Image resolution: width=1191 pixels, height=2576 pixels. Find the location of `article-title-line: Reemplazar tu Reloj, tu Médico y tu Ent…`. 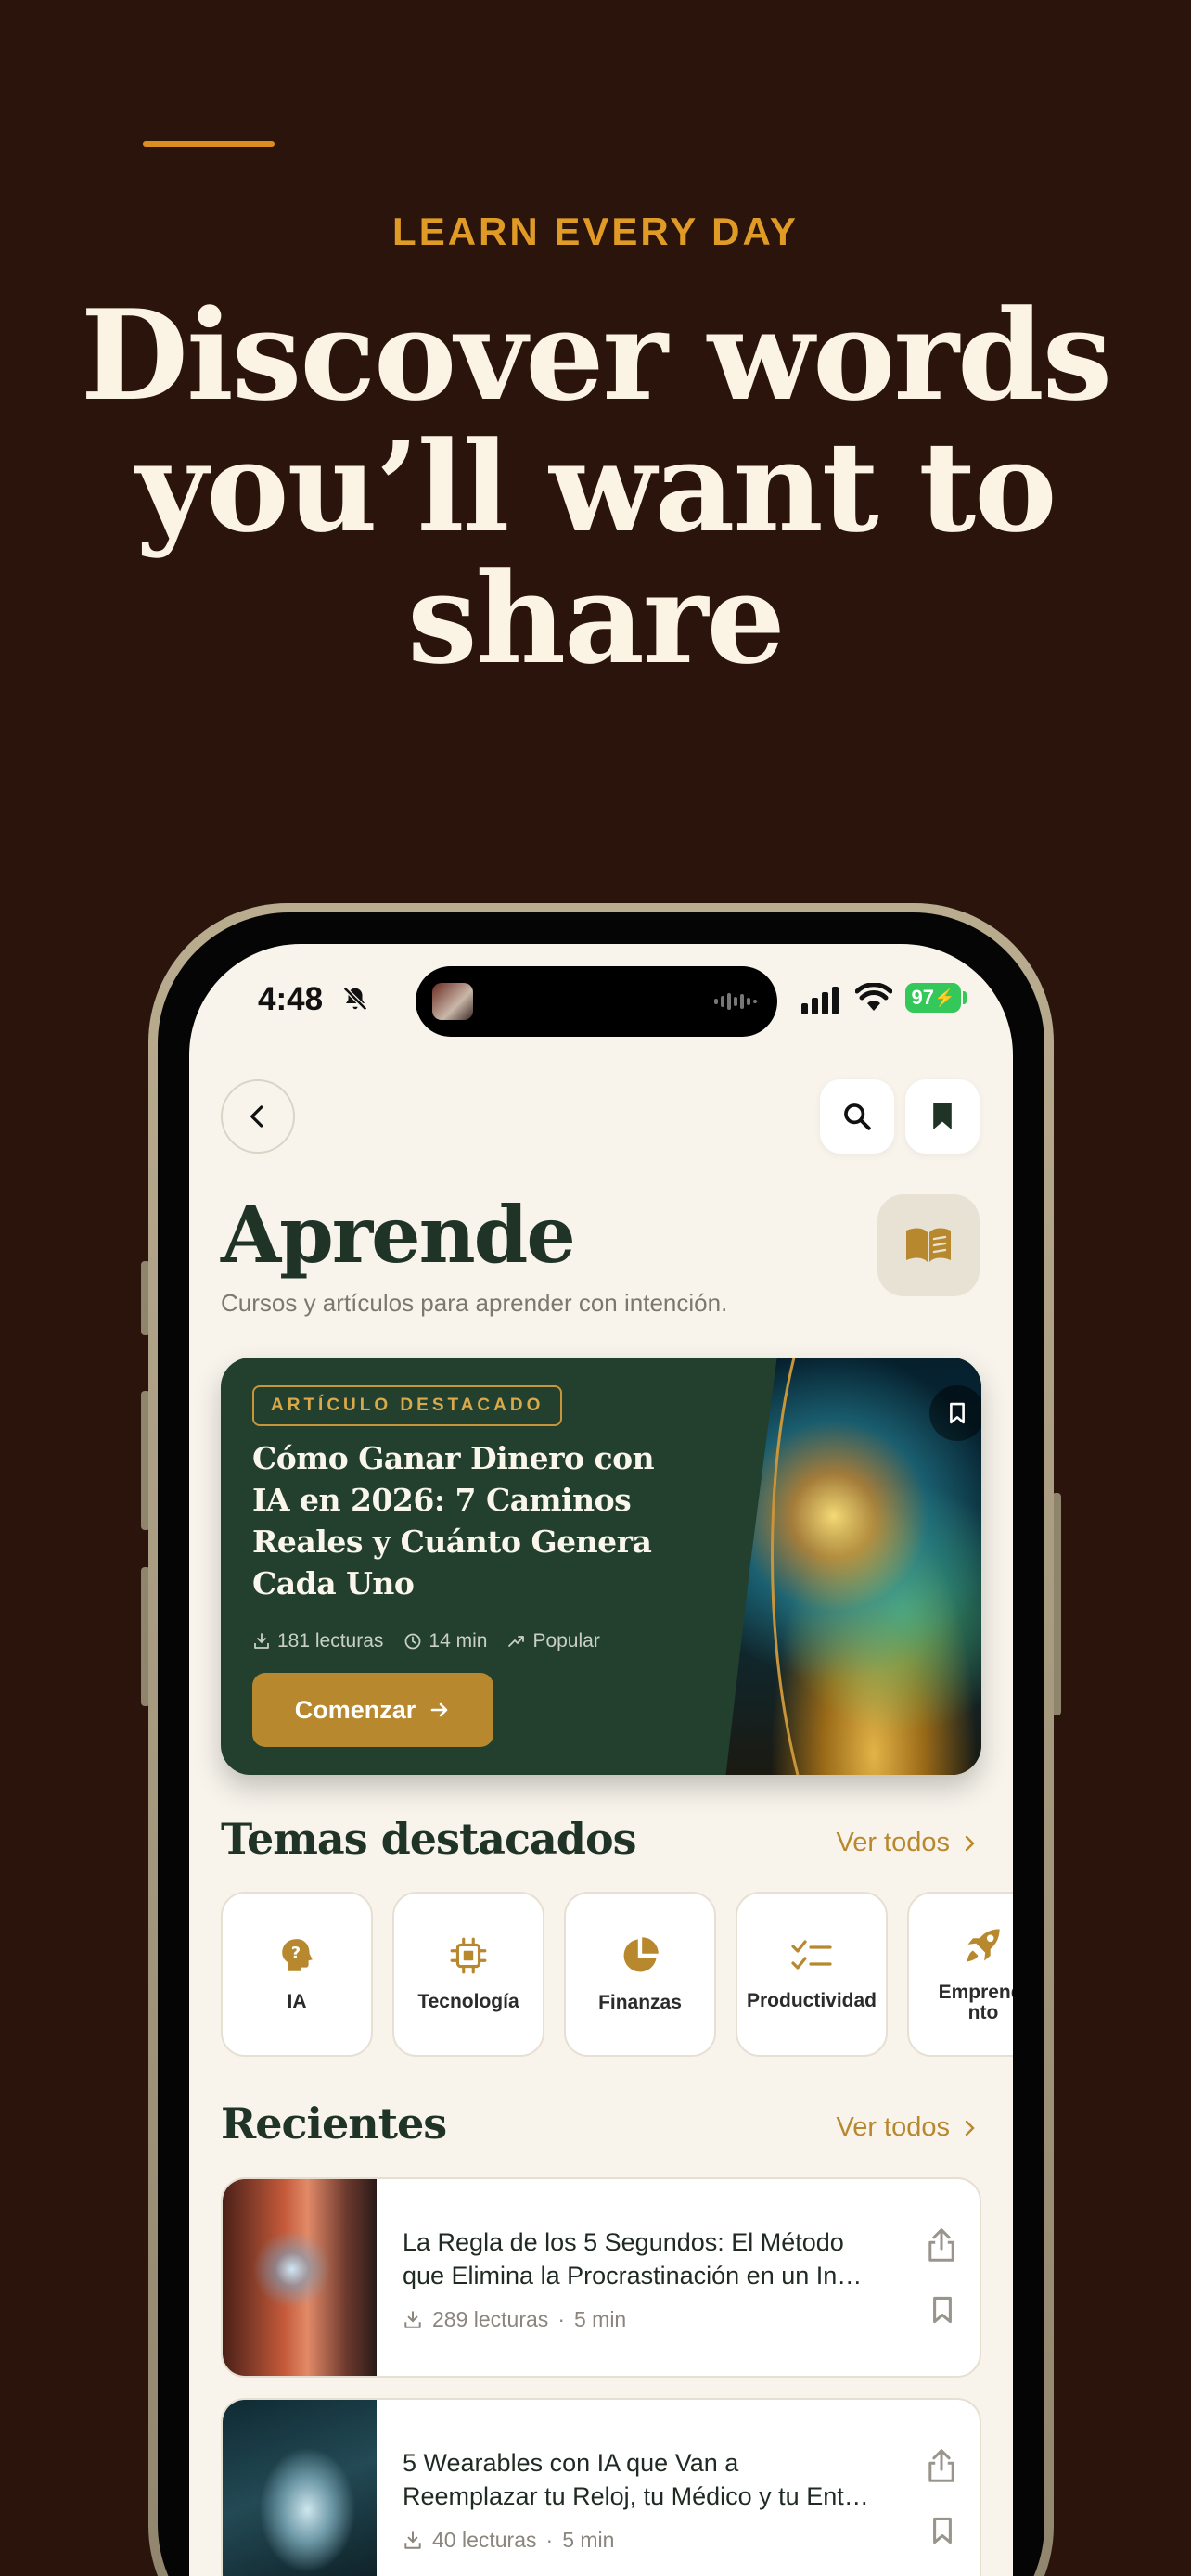

article-title-line: Reemplazar tu Reloj, tu Médico y tu Ent… is located at coordinates (636, 2496).